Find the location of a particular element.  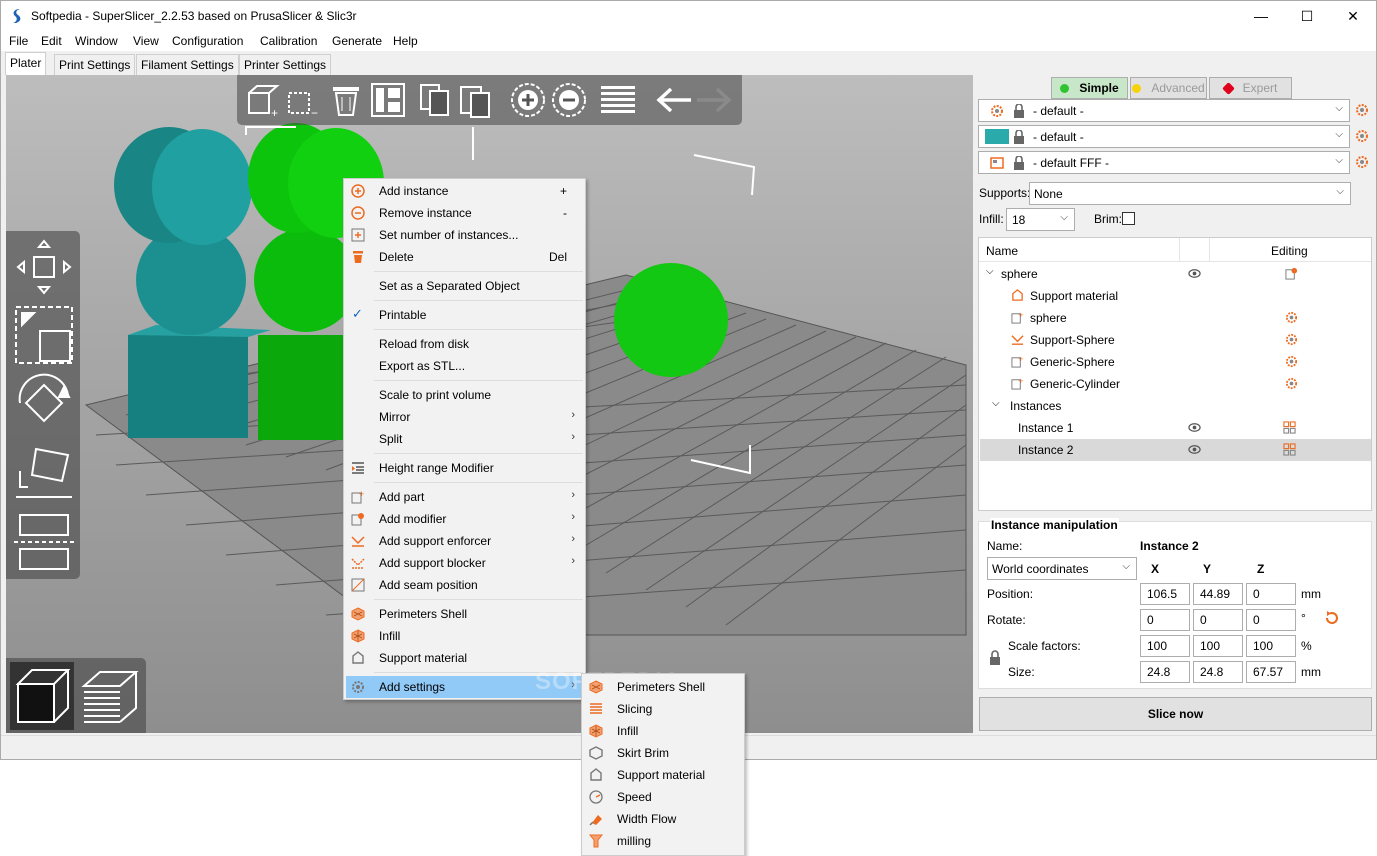

size-x-input: 24.8 is located at coordinates (1165, 672).